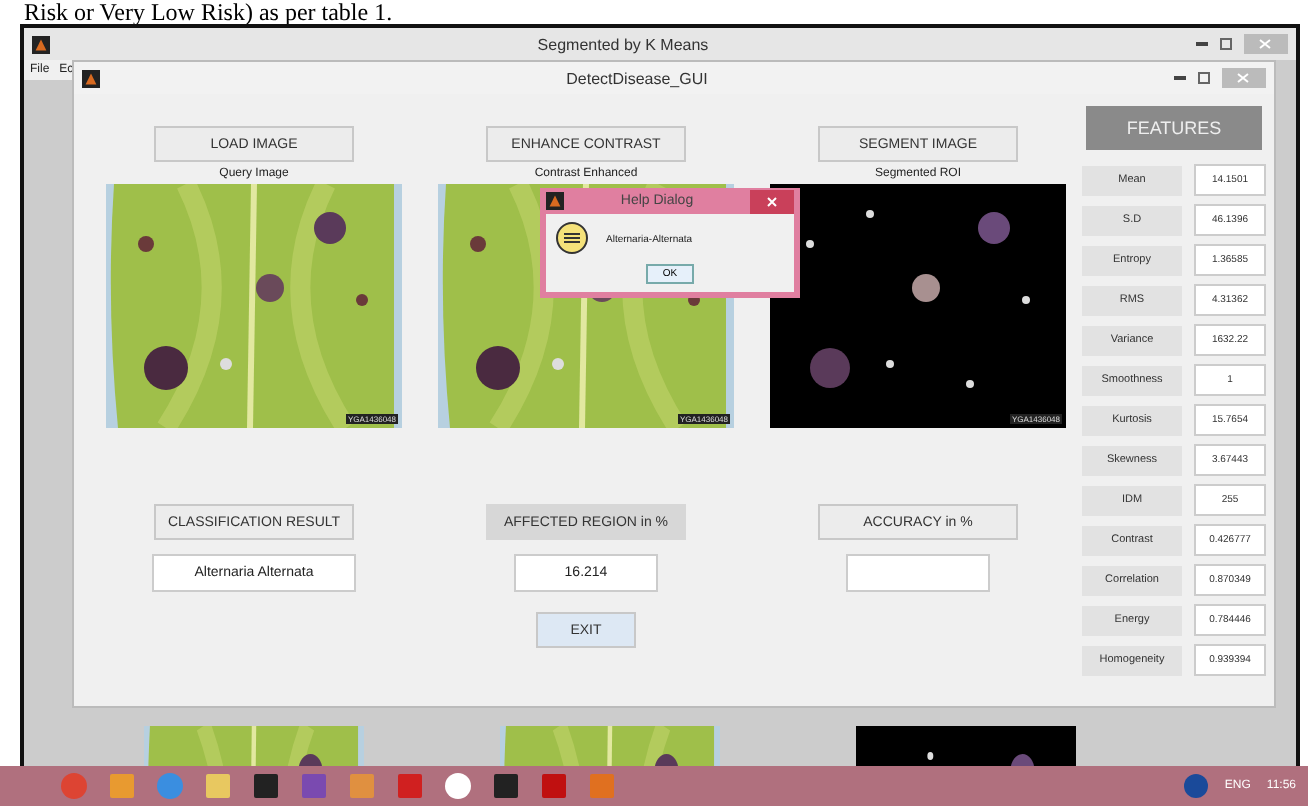  I want to click on window-title: Segmented by K Means, so click(623, 44).